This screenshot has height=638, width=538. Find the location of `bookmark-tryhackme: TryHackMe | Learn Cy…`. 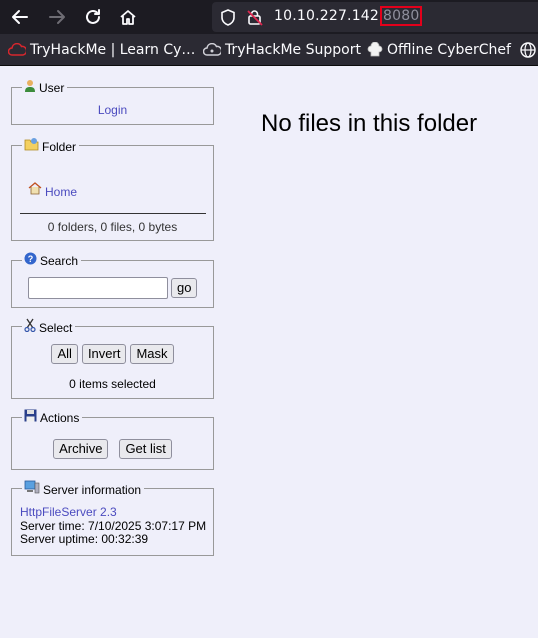

bookmark-tryhackme: TryHackMe | Learn Cy… is located at coordinates (101, 50).